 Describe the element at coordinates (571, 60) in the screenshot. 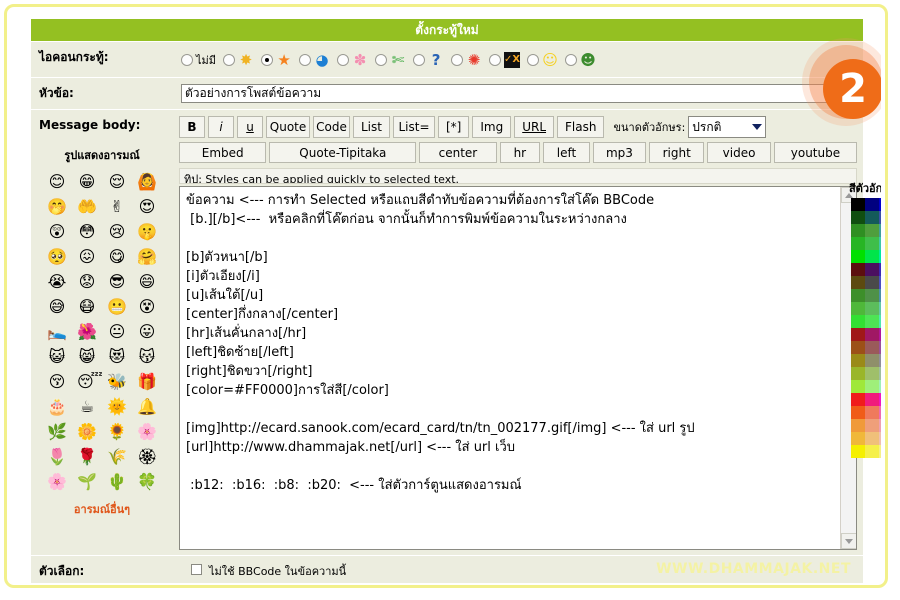

I see `radio-green-grin-icon` at that location.